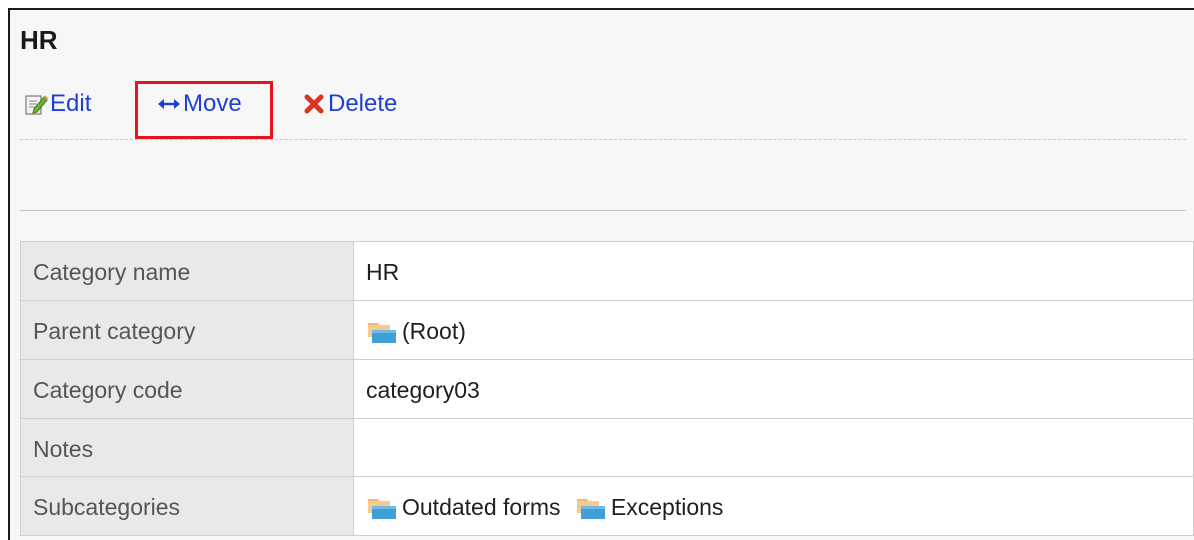 The image size is (1194, 540). I want to click on edit-link: Edit, so click(57, 104).